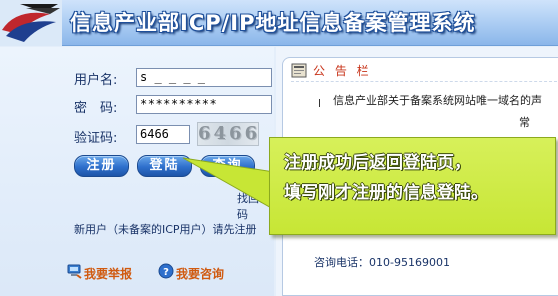 This screenshot has width=558, height=296. What do you see at coordinates (101, 166) in the screenshot?
I see `register-button: 注册` at bounding box center [101, 166].